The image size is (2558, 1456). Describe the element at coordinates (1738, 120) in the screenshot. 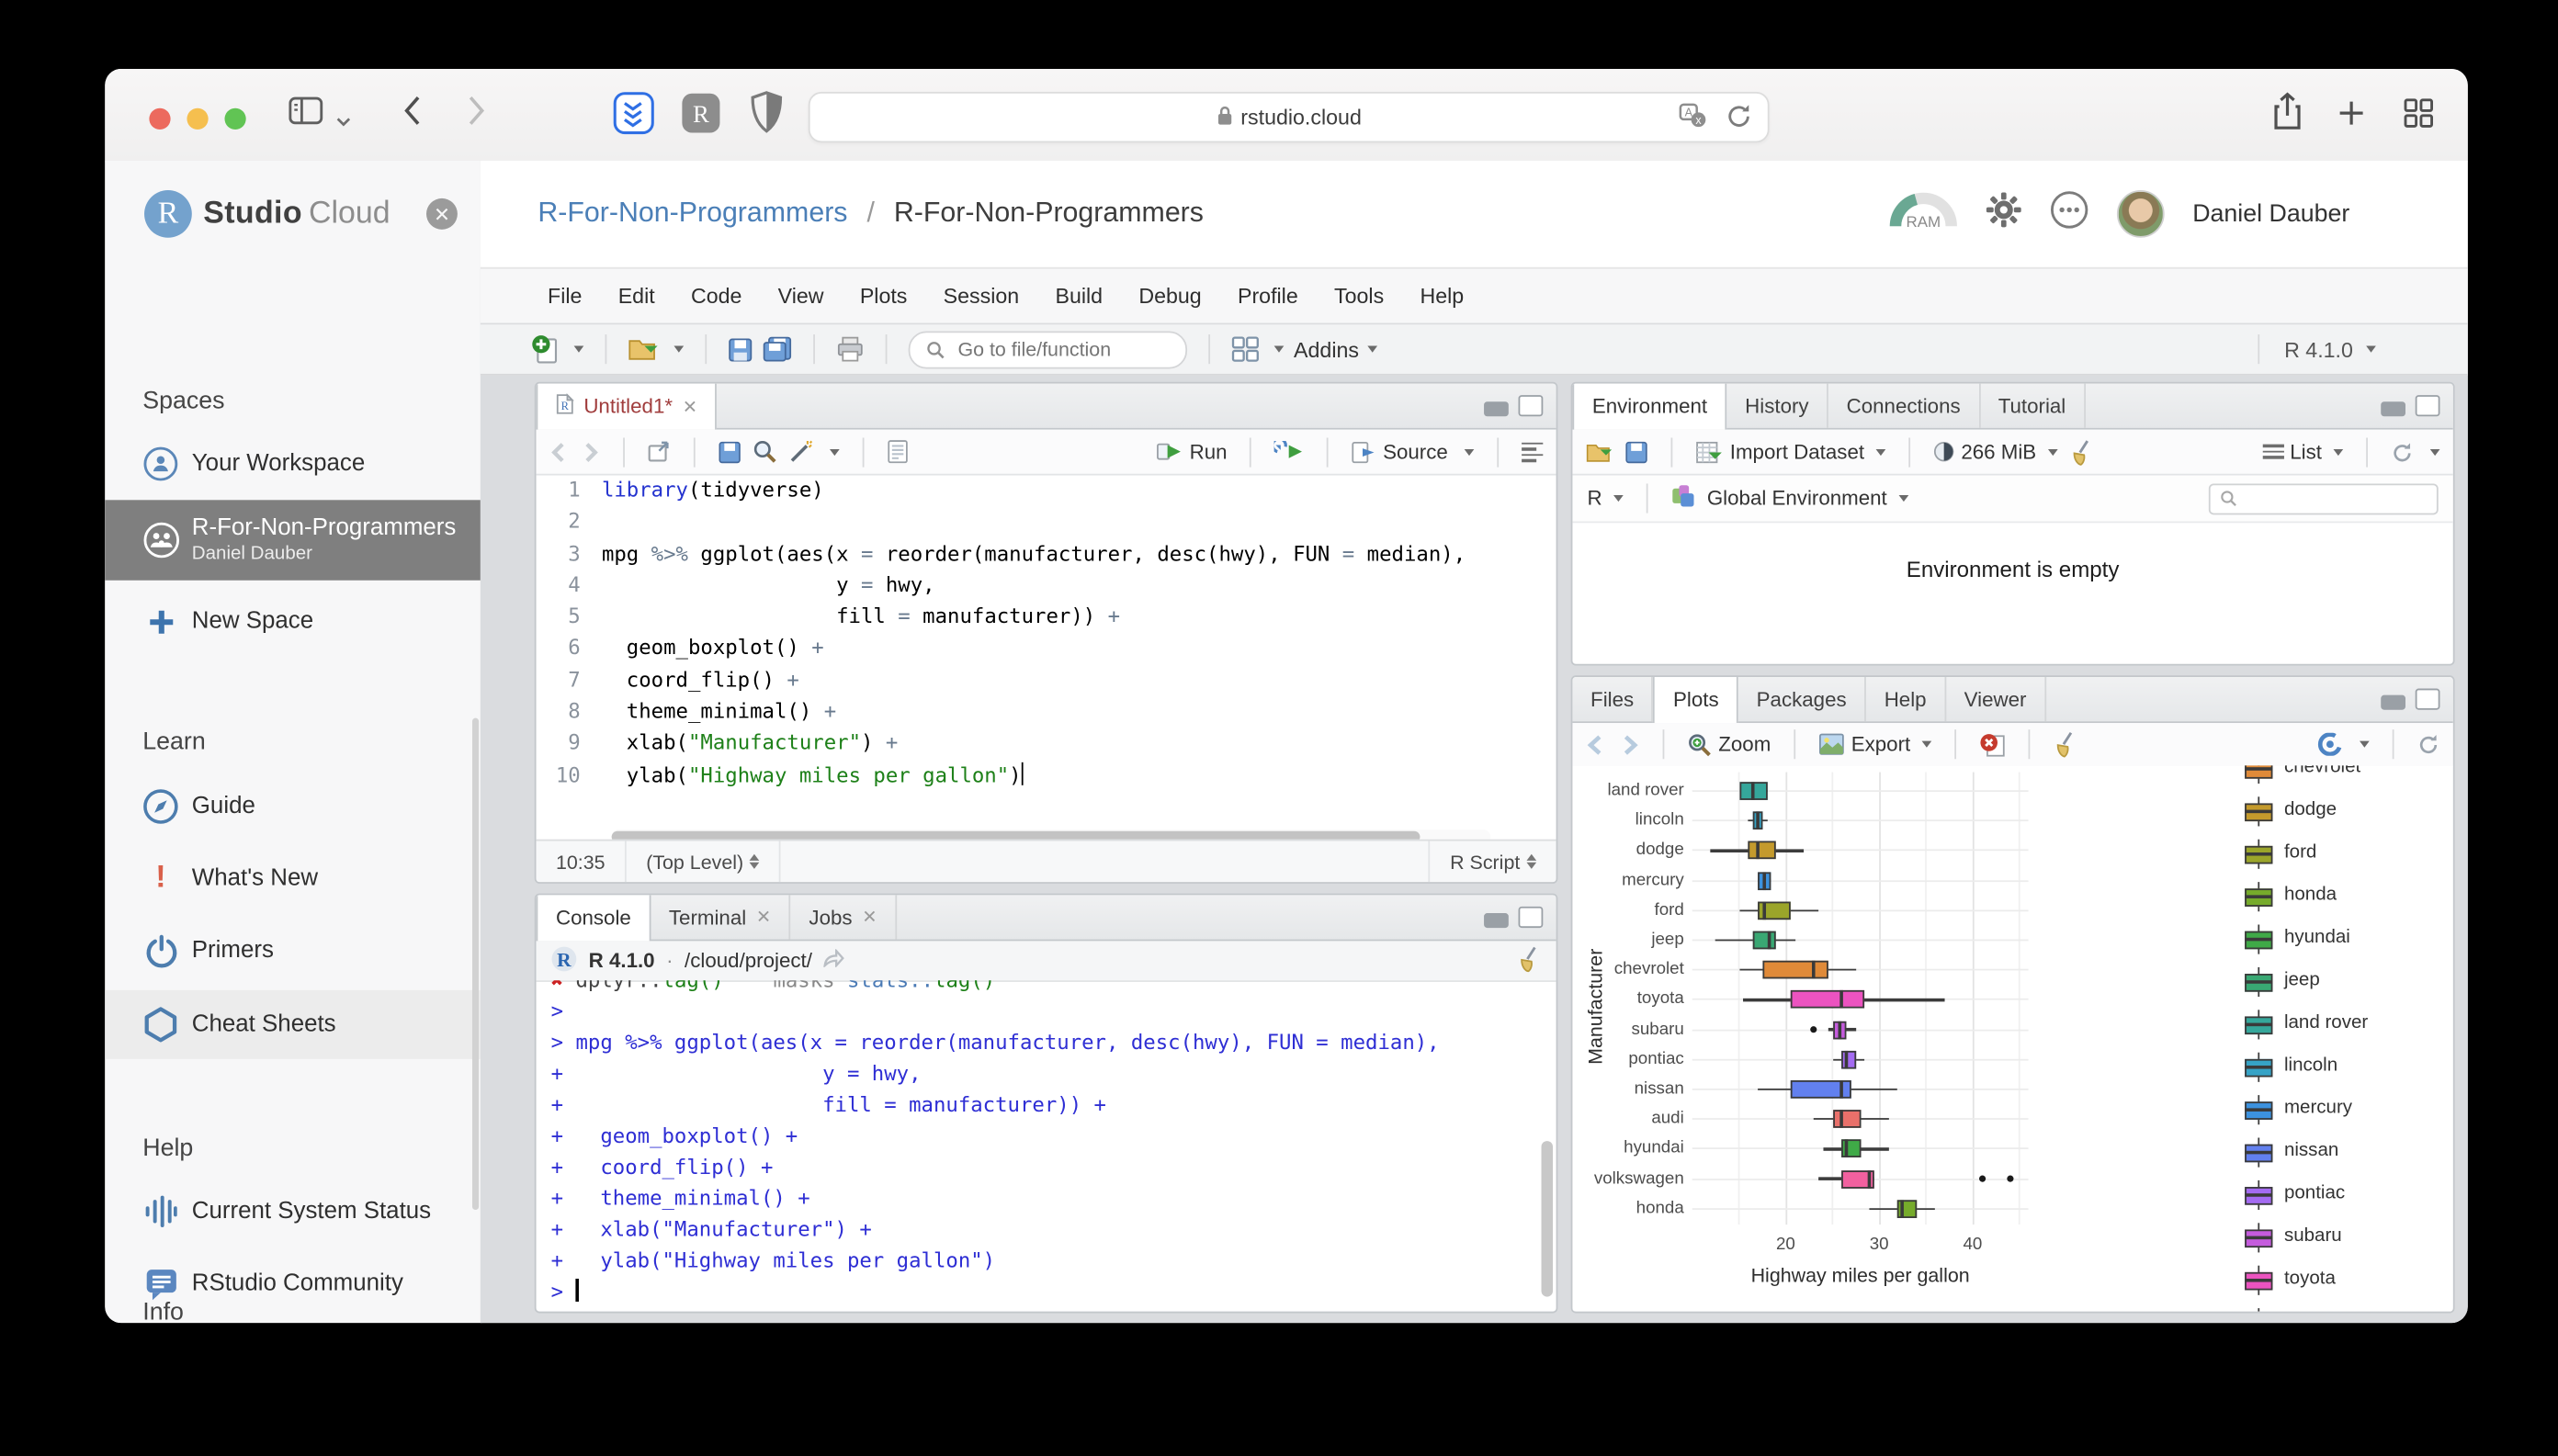

I see `reload-icon` at that location.